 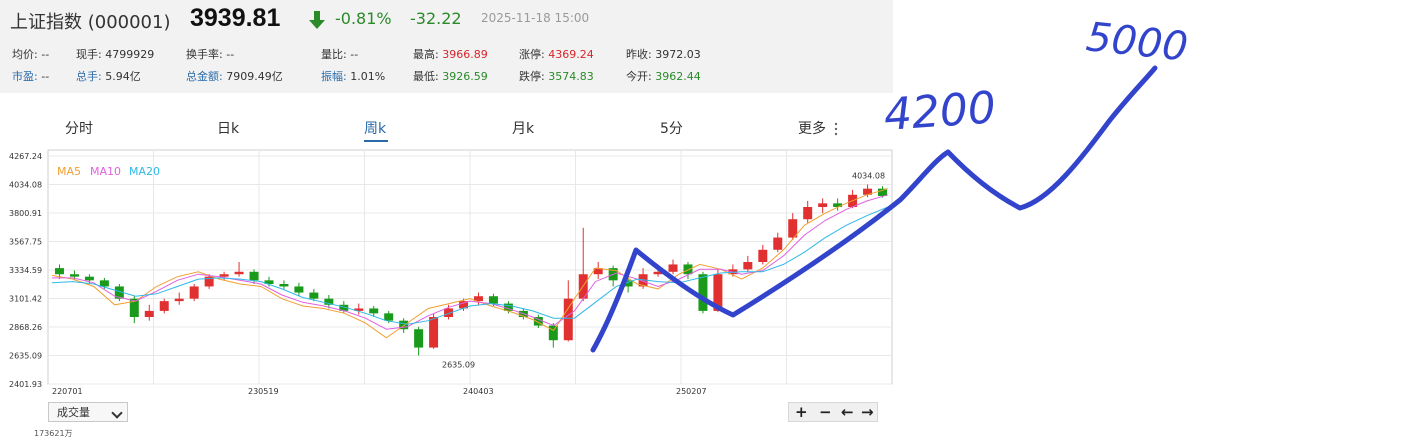 I want to click on active-tab-underline, so click(x=376, y=141).